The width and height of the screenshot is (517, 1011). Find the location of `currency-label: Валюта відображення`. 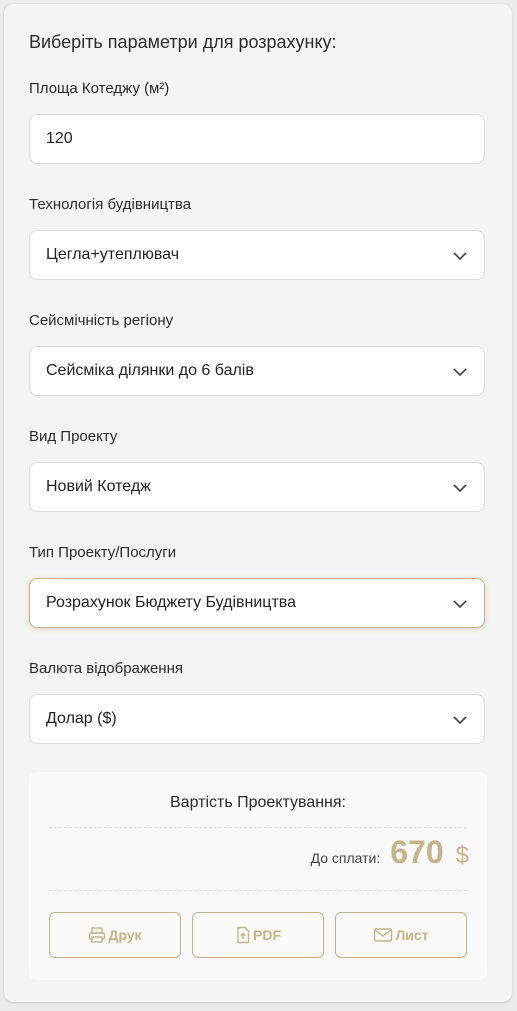

currency-label: Валюта відображення is located at coordinates (106, 668).